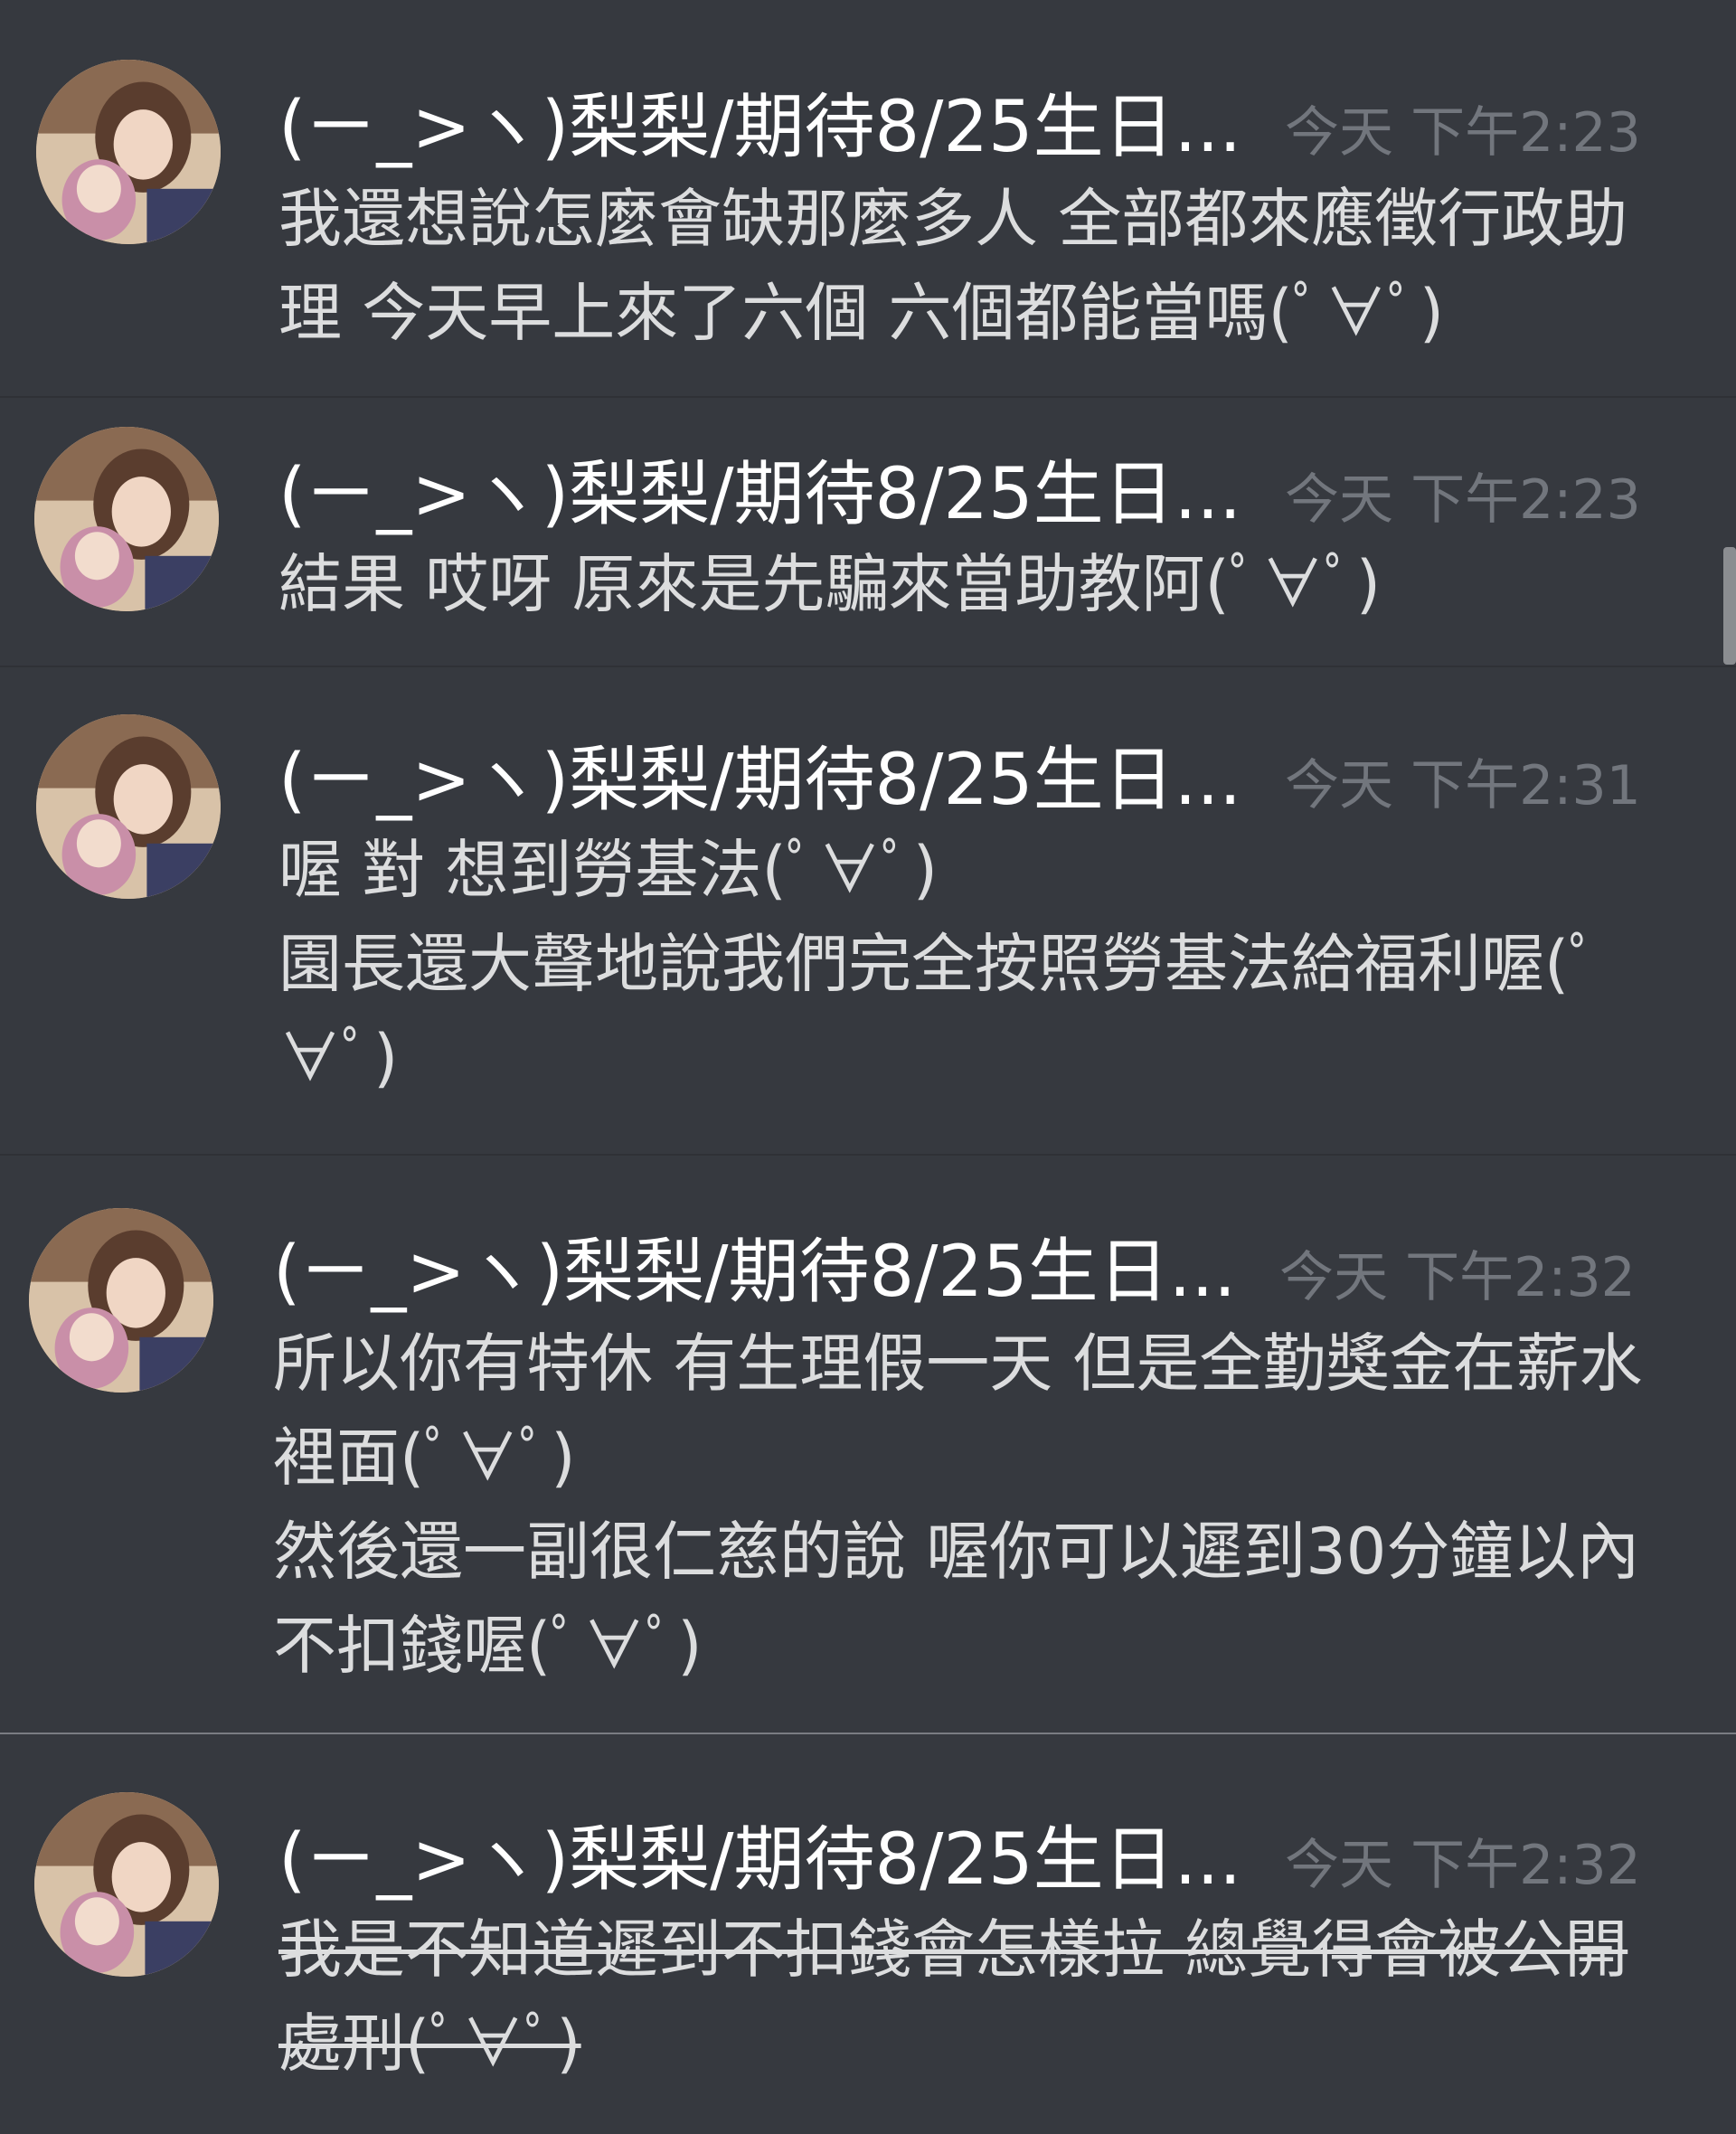  I want to click on message-timestamp: 今天 下午2:31, so click(1463, 785).